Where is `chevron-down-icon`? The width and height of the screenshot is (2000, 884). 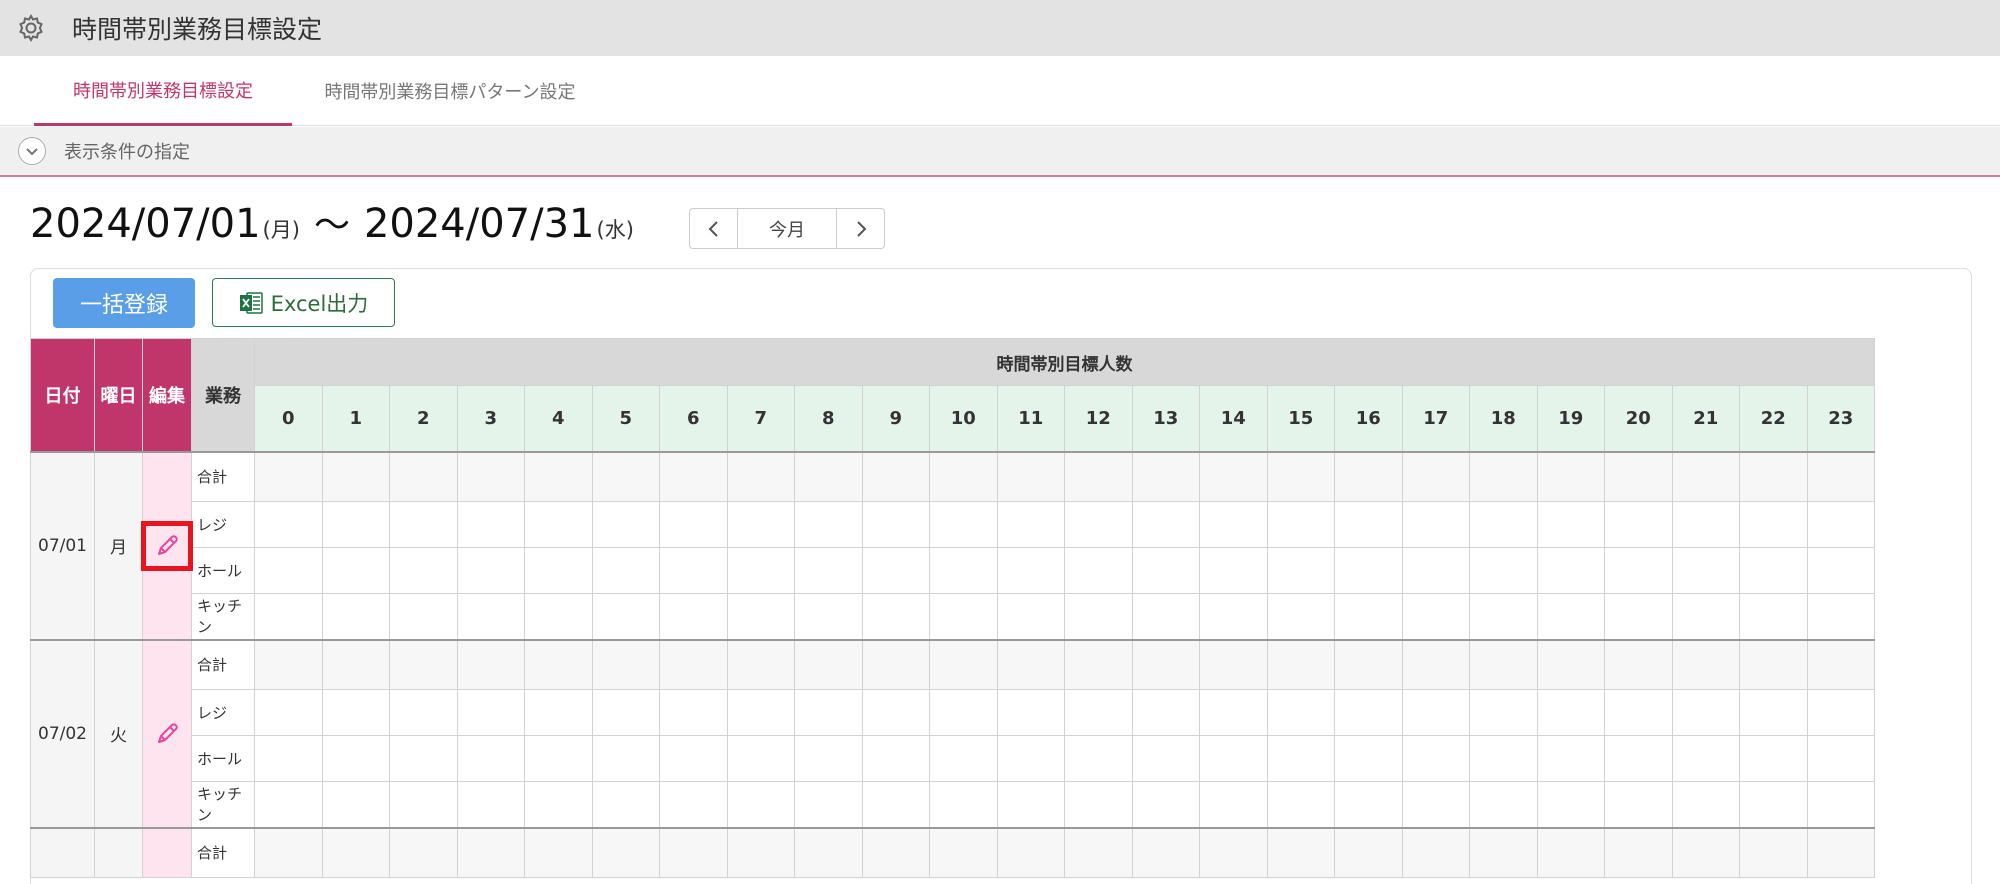
chevron-down-icon is located at coordinates (32, 151).